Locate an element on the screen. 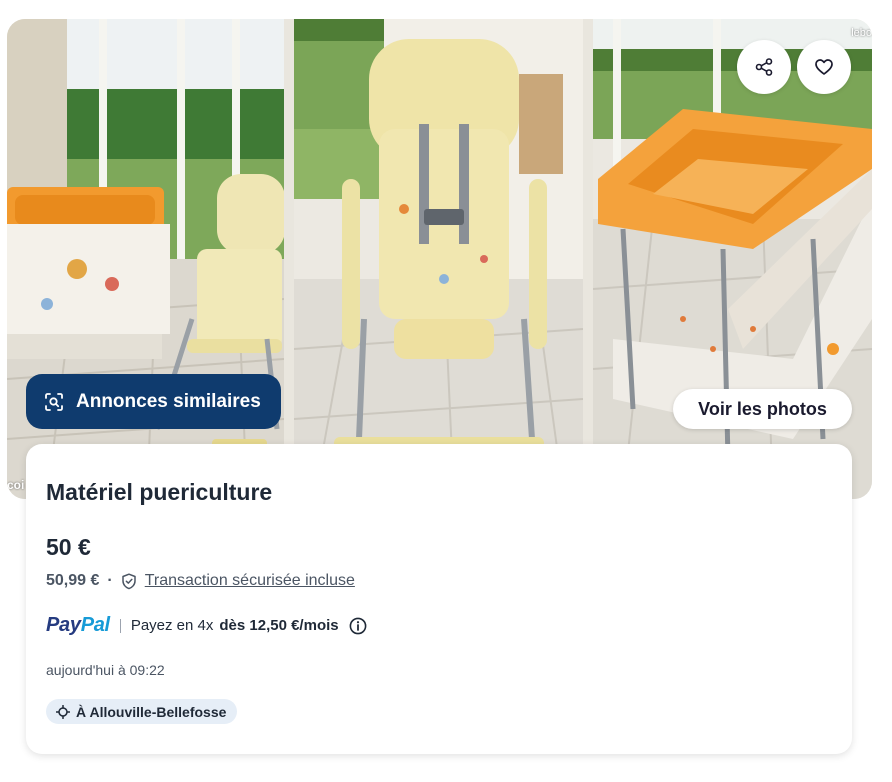  paypal-installments: PayPal Payez en 4x dès 12,50 €/mois is located at coordinates (206, 625).